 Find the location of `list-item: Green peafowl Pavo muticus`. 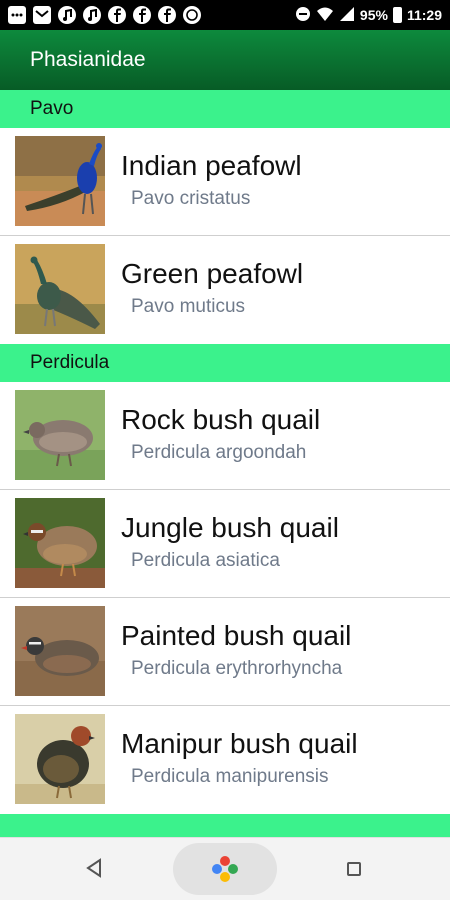

list-item: Green peafowl Pavo muticus is located at coordinates (225, 290).